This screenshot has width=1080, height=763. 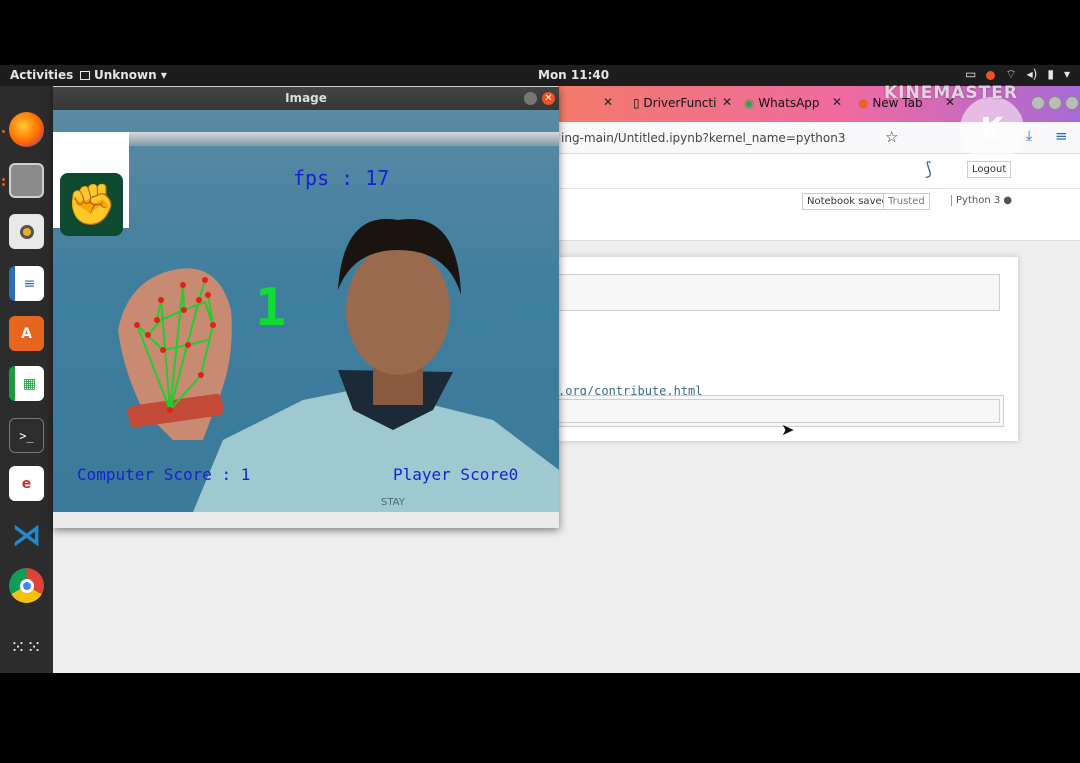 I want to click on gesture-panel: ✊, so click(x=91, y=184).